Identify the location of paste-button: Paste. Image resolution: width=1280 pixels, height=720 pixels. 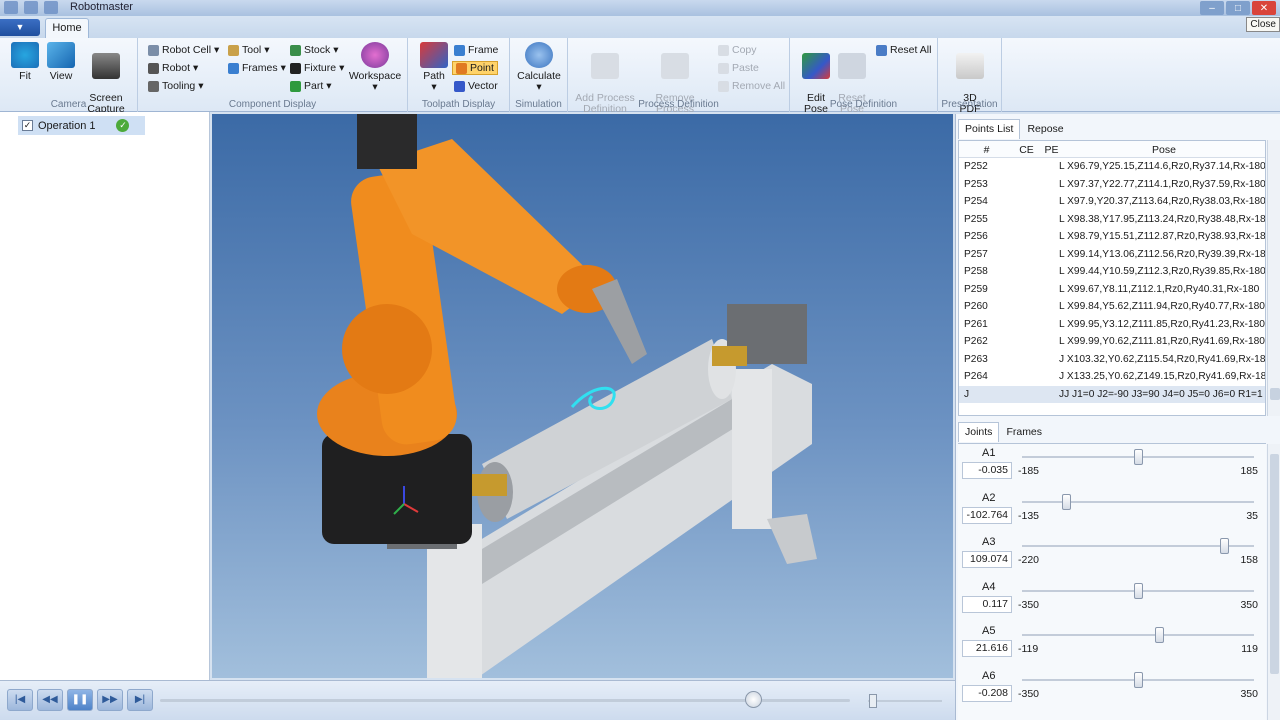
(738, 68).